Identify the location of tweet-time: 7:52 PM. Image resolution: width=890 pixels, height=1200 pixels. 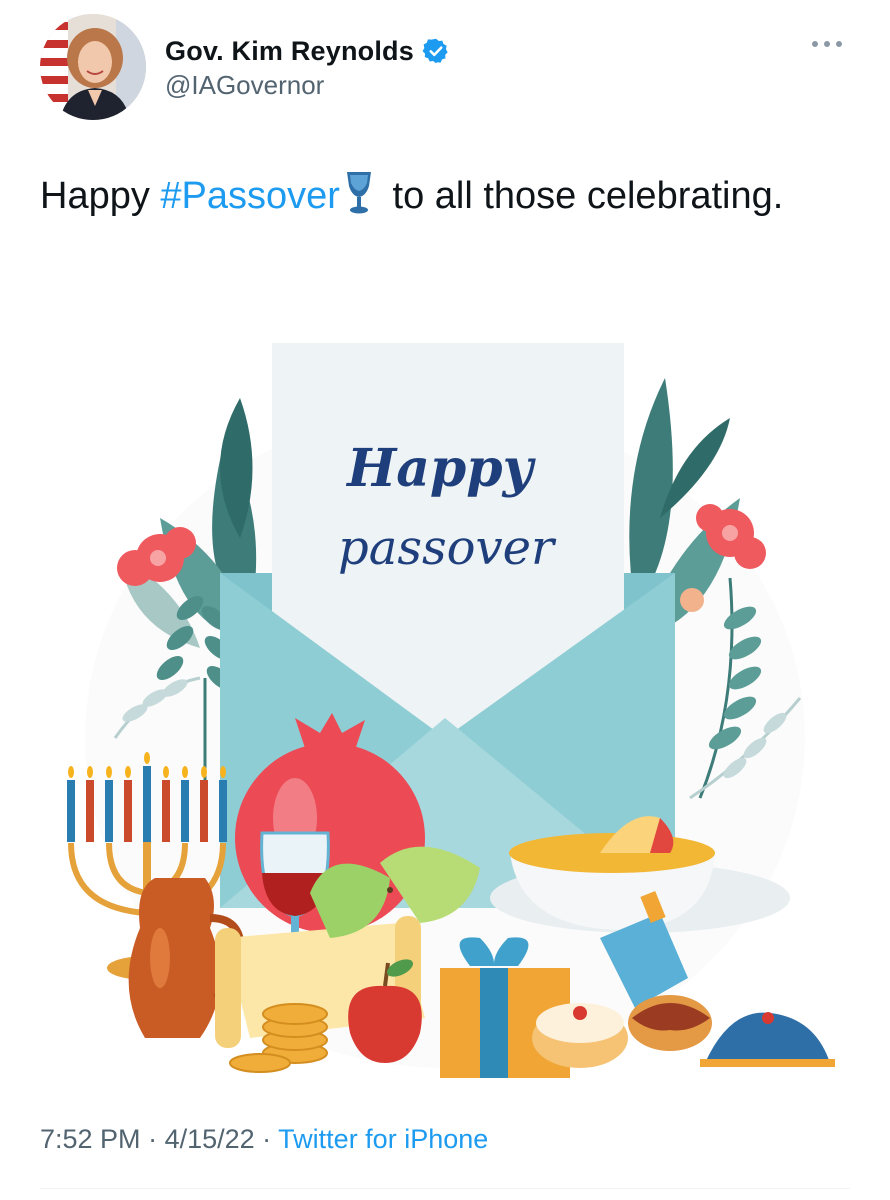
(90, 1139).